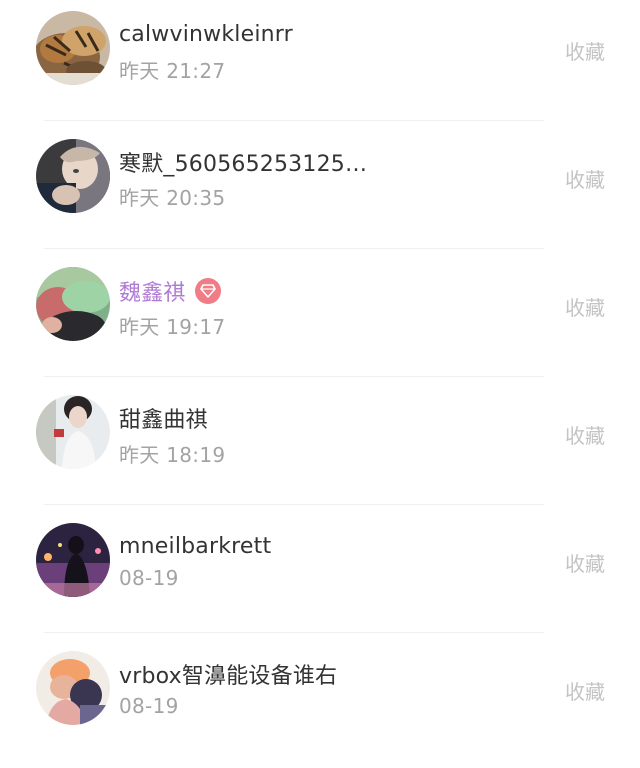 The height and width of the screenshot is (768, 640). Describe the element at coordinates (172, 327) in the screenshot. I see `timestamp: 昨天 19:17` at that location.